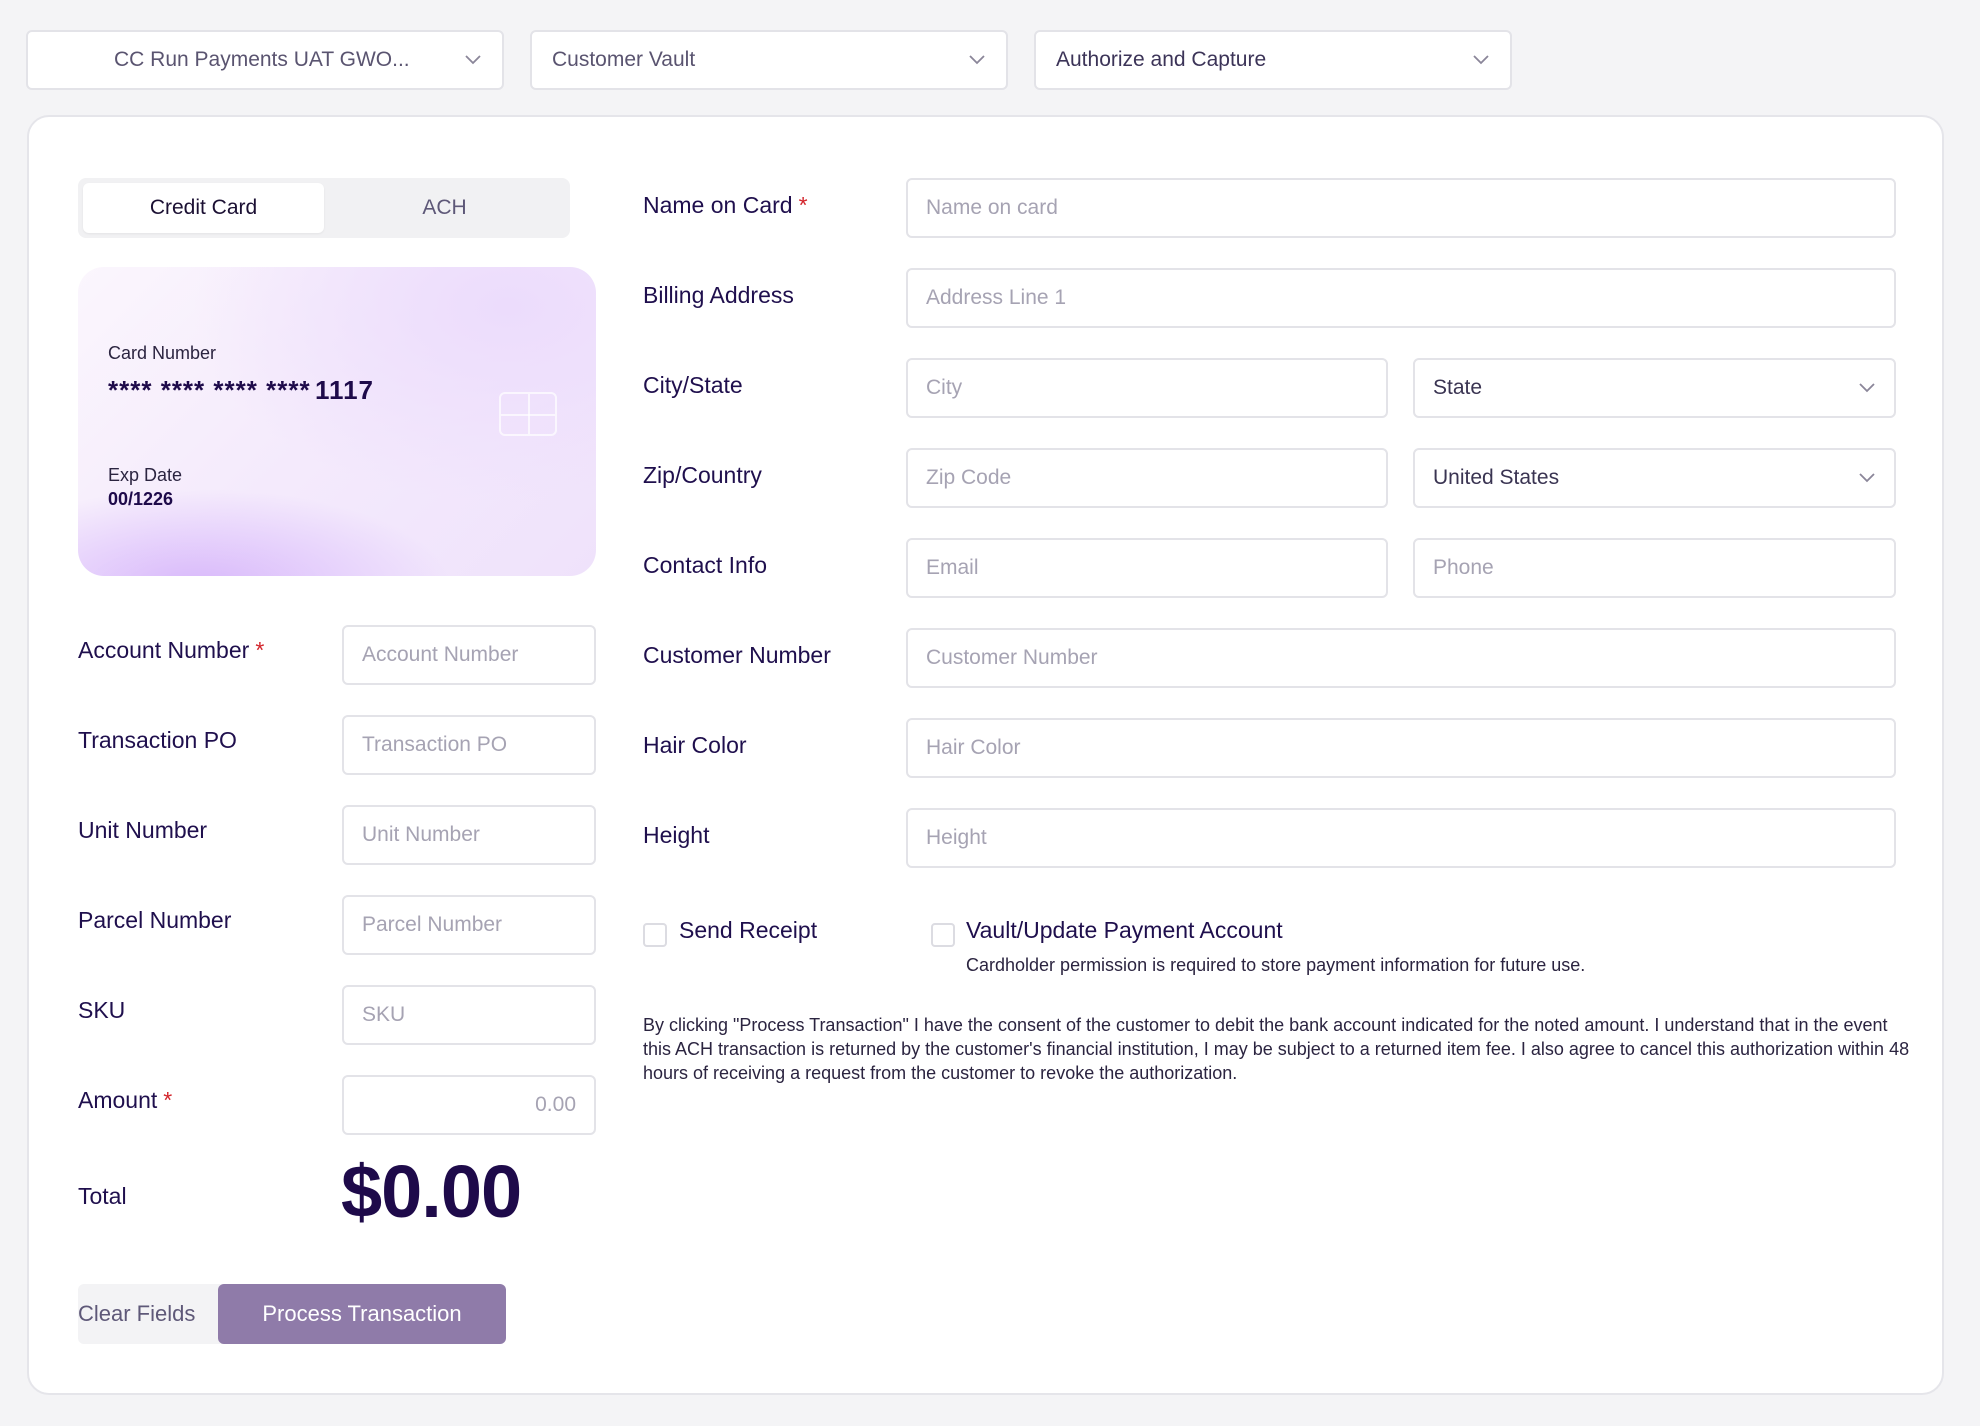 This screenshot has width=1980, height=1426. I want to click on country-select-value: United States, so click(1496, 477).